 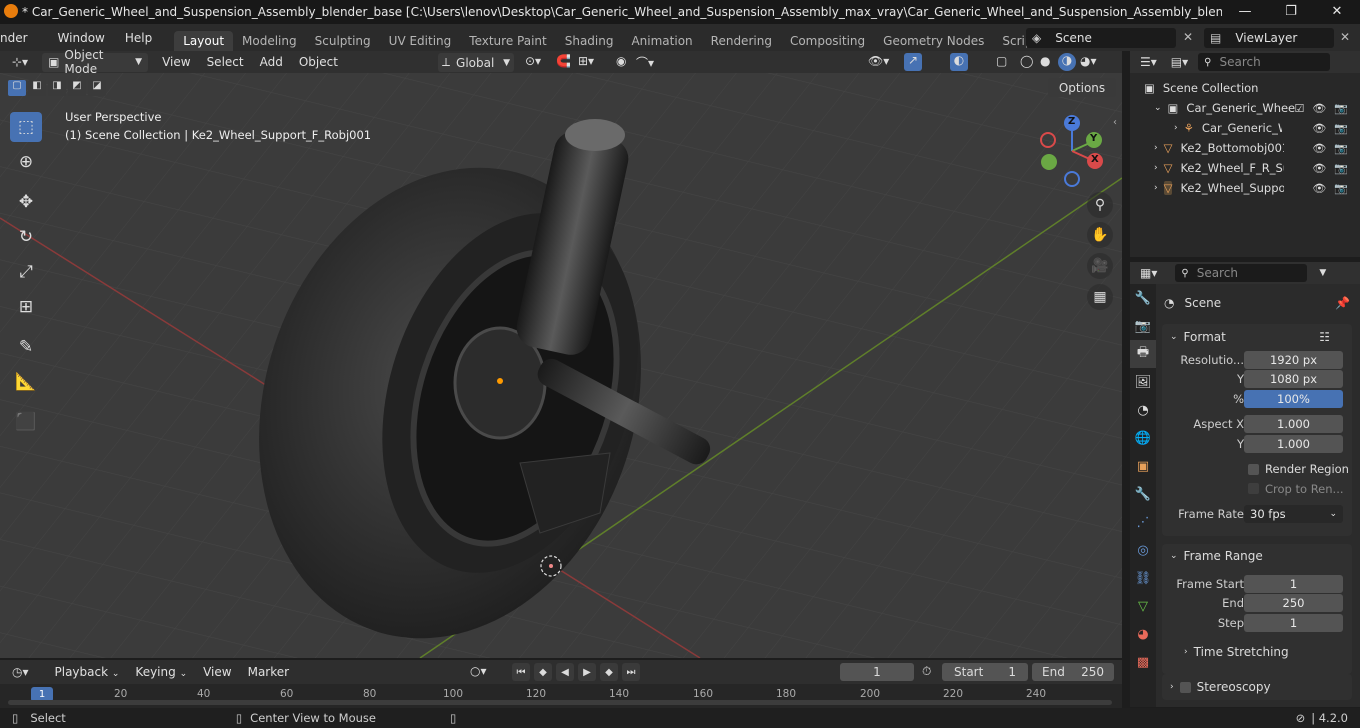 What do you see at coordinates (1291, 12) in the screenshot?
I see `restore-button: ❐` at bounding box center [1291, 12].